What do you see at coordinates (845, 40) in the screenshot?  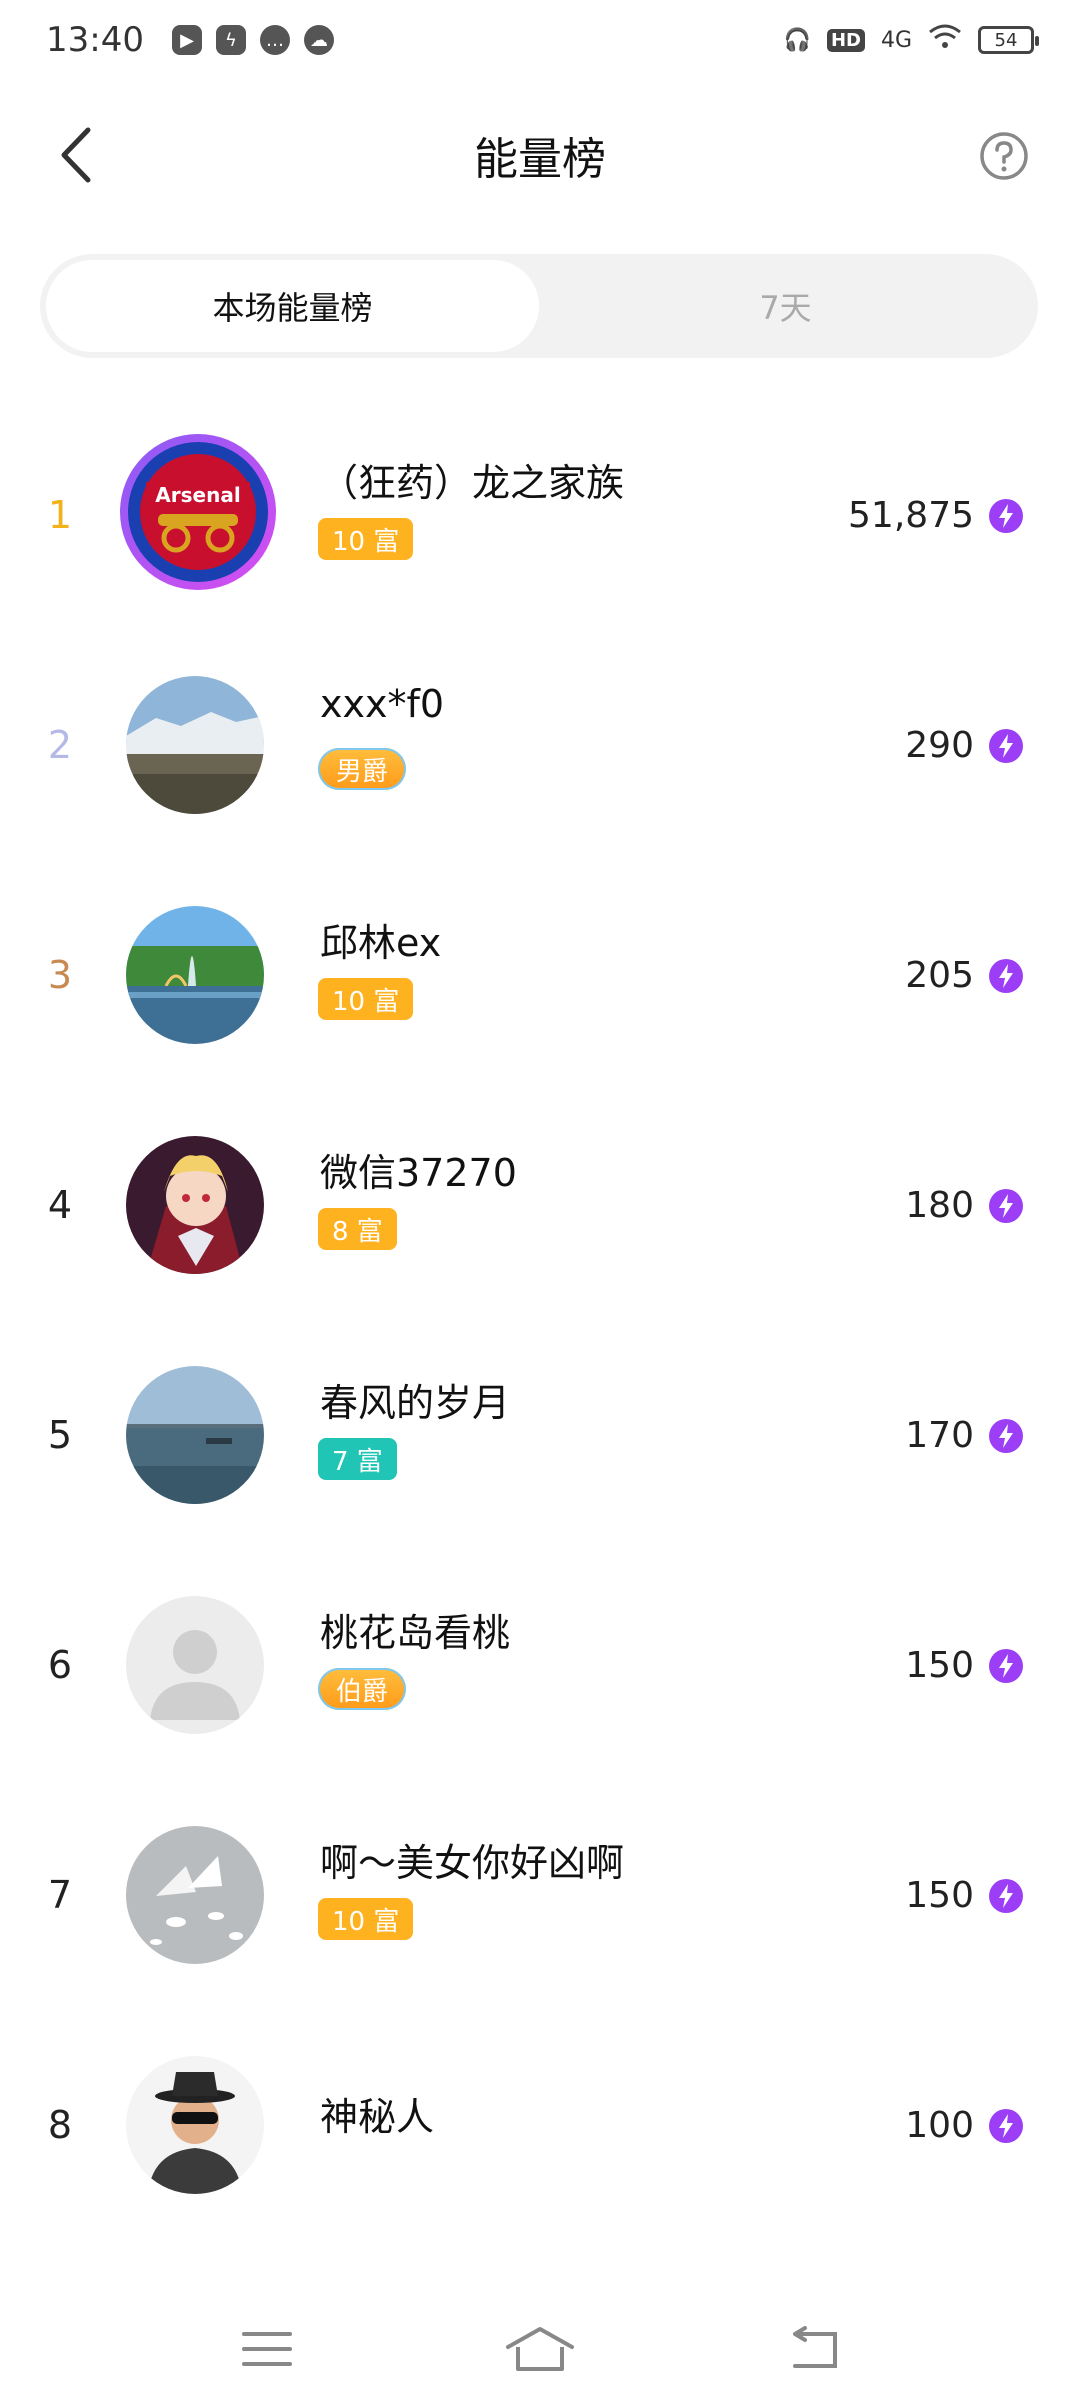 I see `hd-badge: HD` at bounding box center [845, 40].